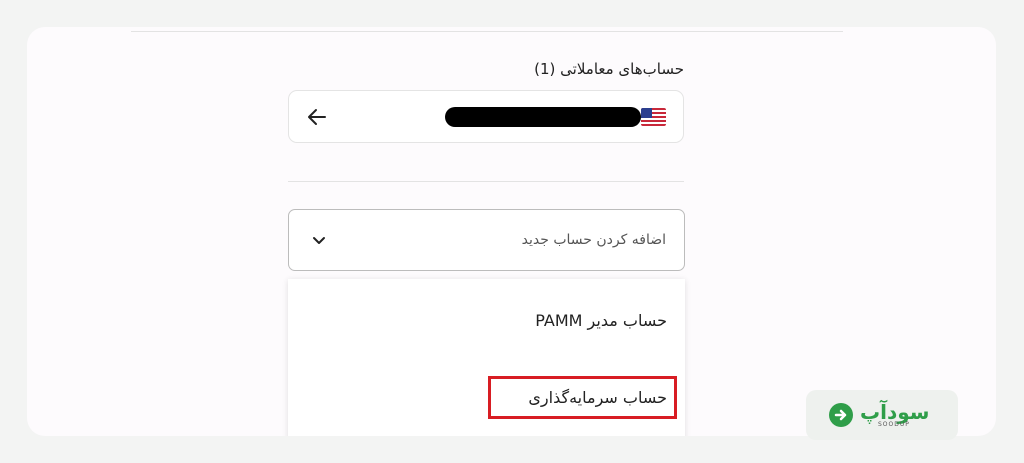  What do you see at coordinates (841, 415) in the screenshot?
I see `soodup-logo-icon` at bounding box center [841, 415].